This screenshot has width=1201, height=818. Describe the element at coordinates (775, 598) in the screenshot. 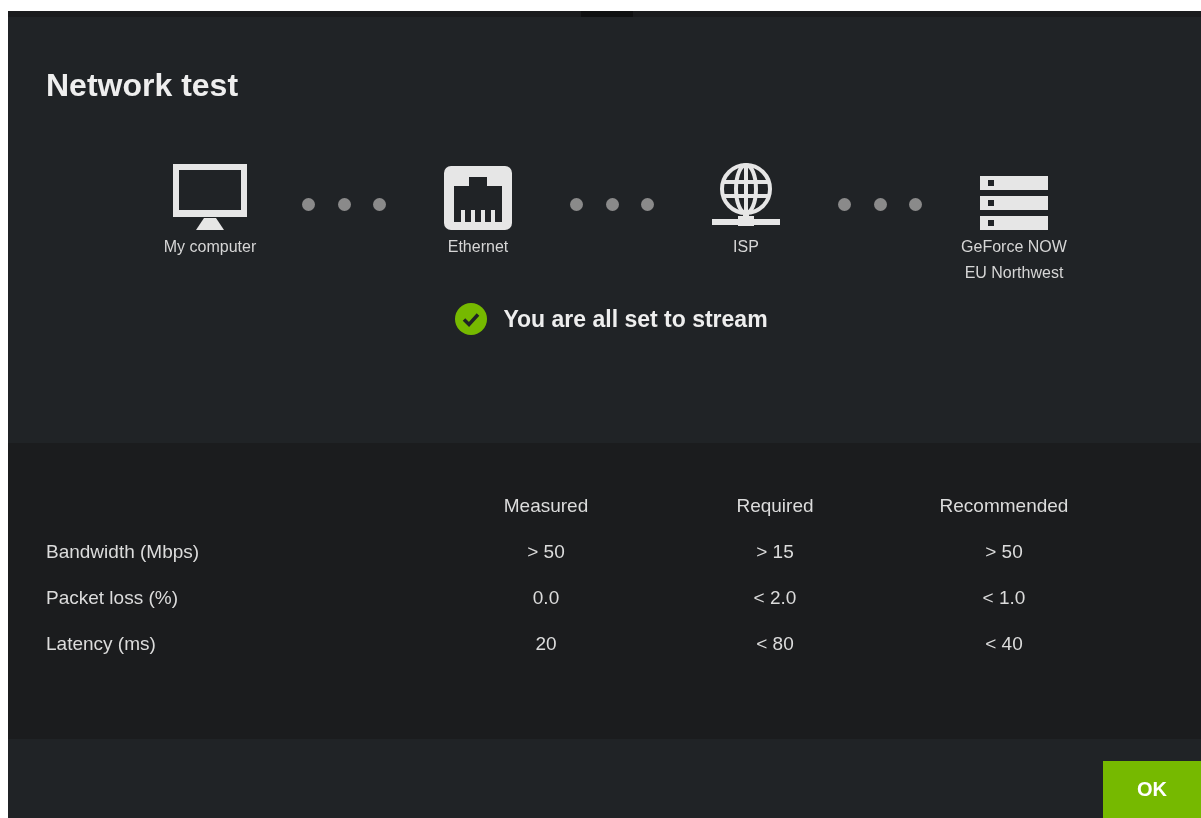

I see `table-cell-text: < 2.0` at that location.